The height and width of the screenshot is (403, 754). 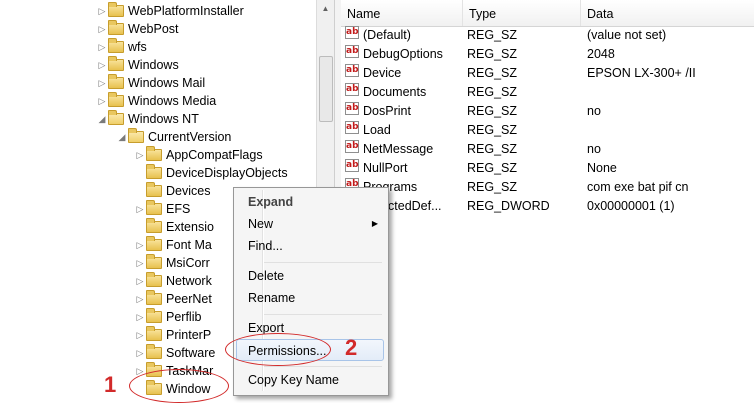 What do you see at coordinates (522, 13) in the screenshot?
I see `column-header-type: Type` at bounding box center [522, 13].